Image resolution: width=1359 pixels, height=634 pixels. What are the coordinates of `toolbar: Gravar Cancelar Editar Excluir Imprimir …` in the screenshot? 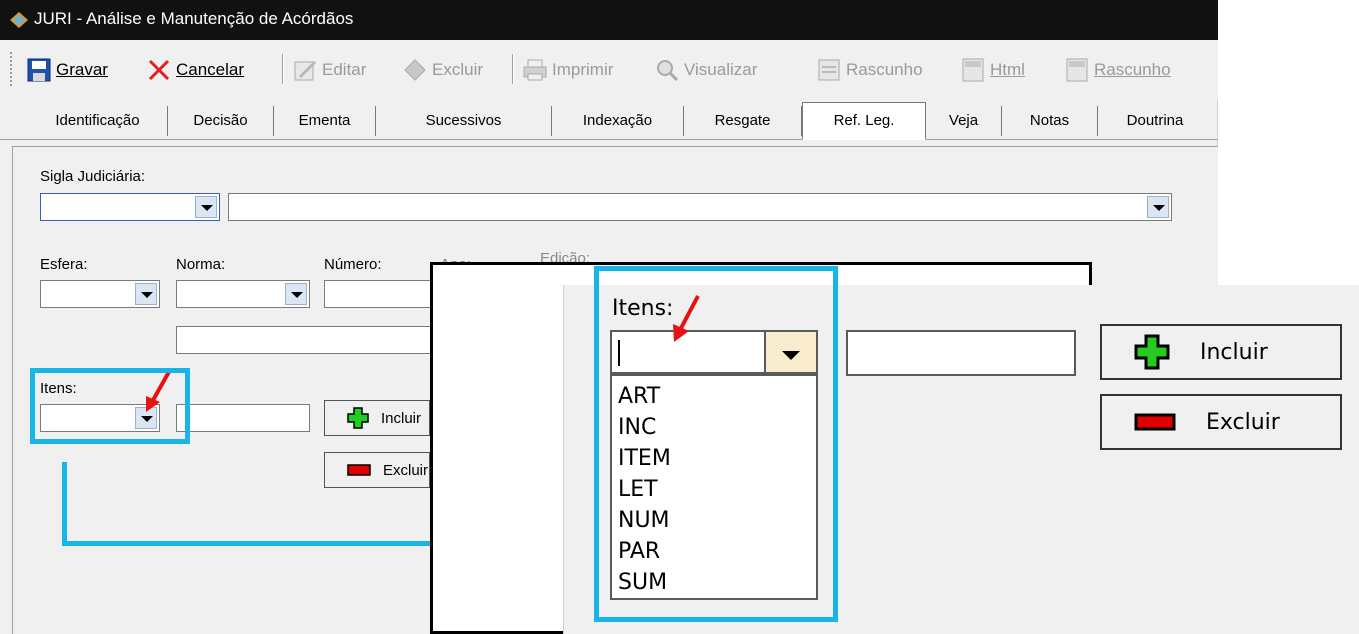 It's located at (609, 70).